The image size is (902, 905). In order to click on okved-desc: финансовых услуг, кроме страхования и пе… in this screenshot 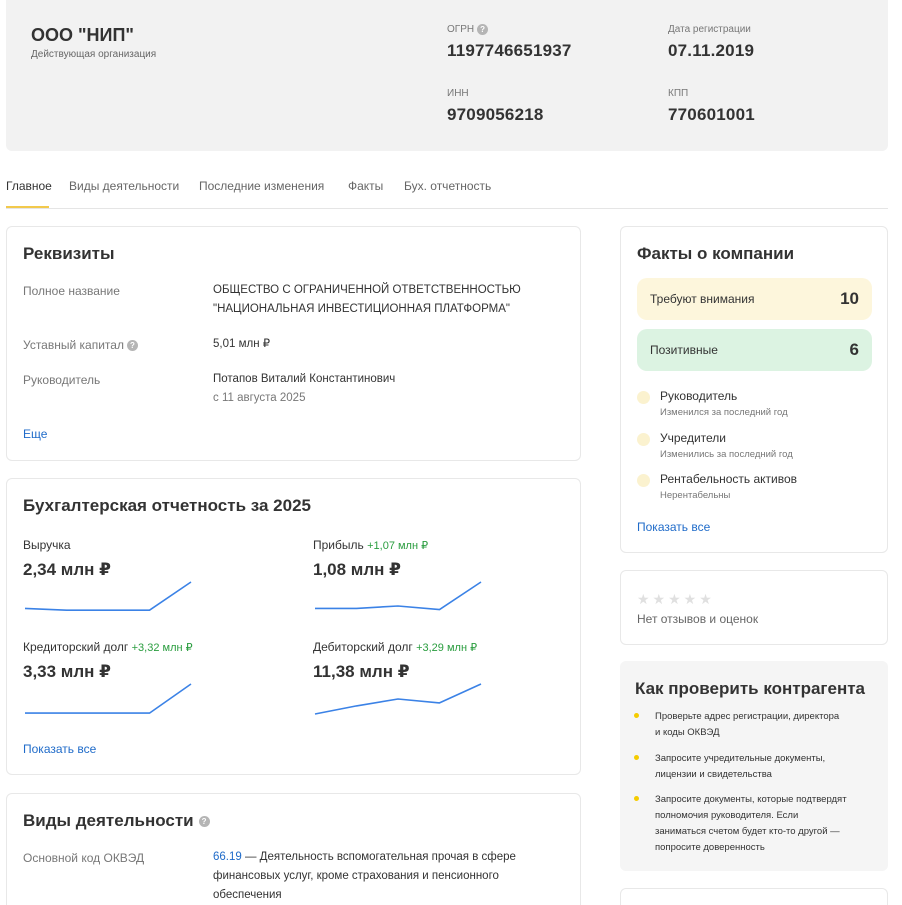, I will do `click(356, 876)`.